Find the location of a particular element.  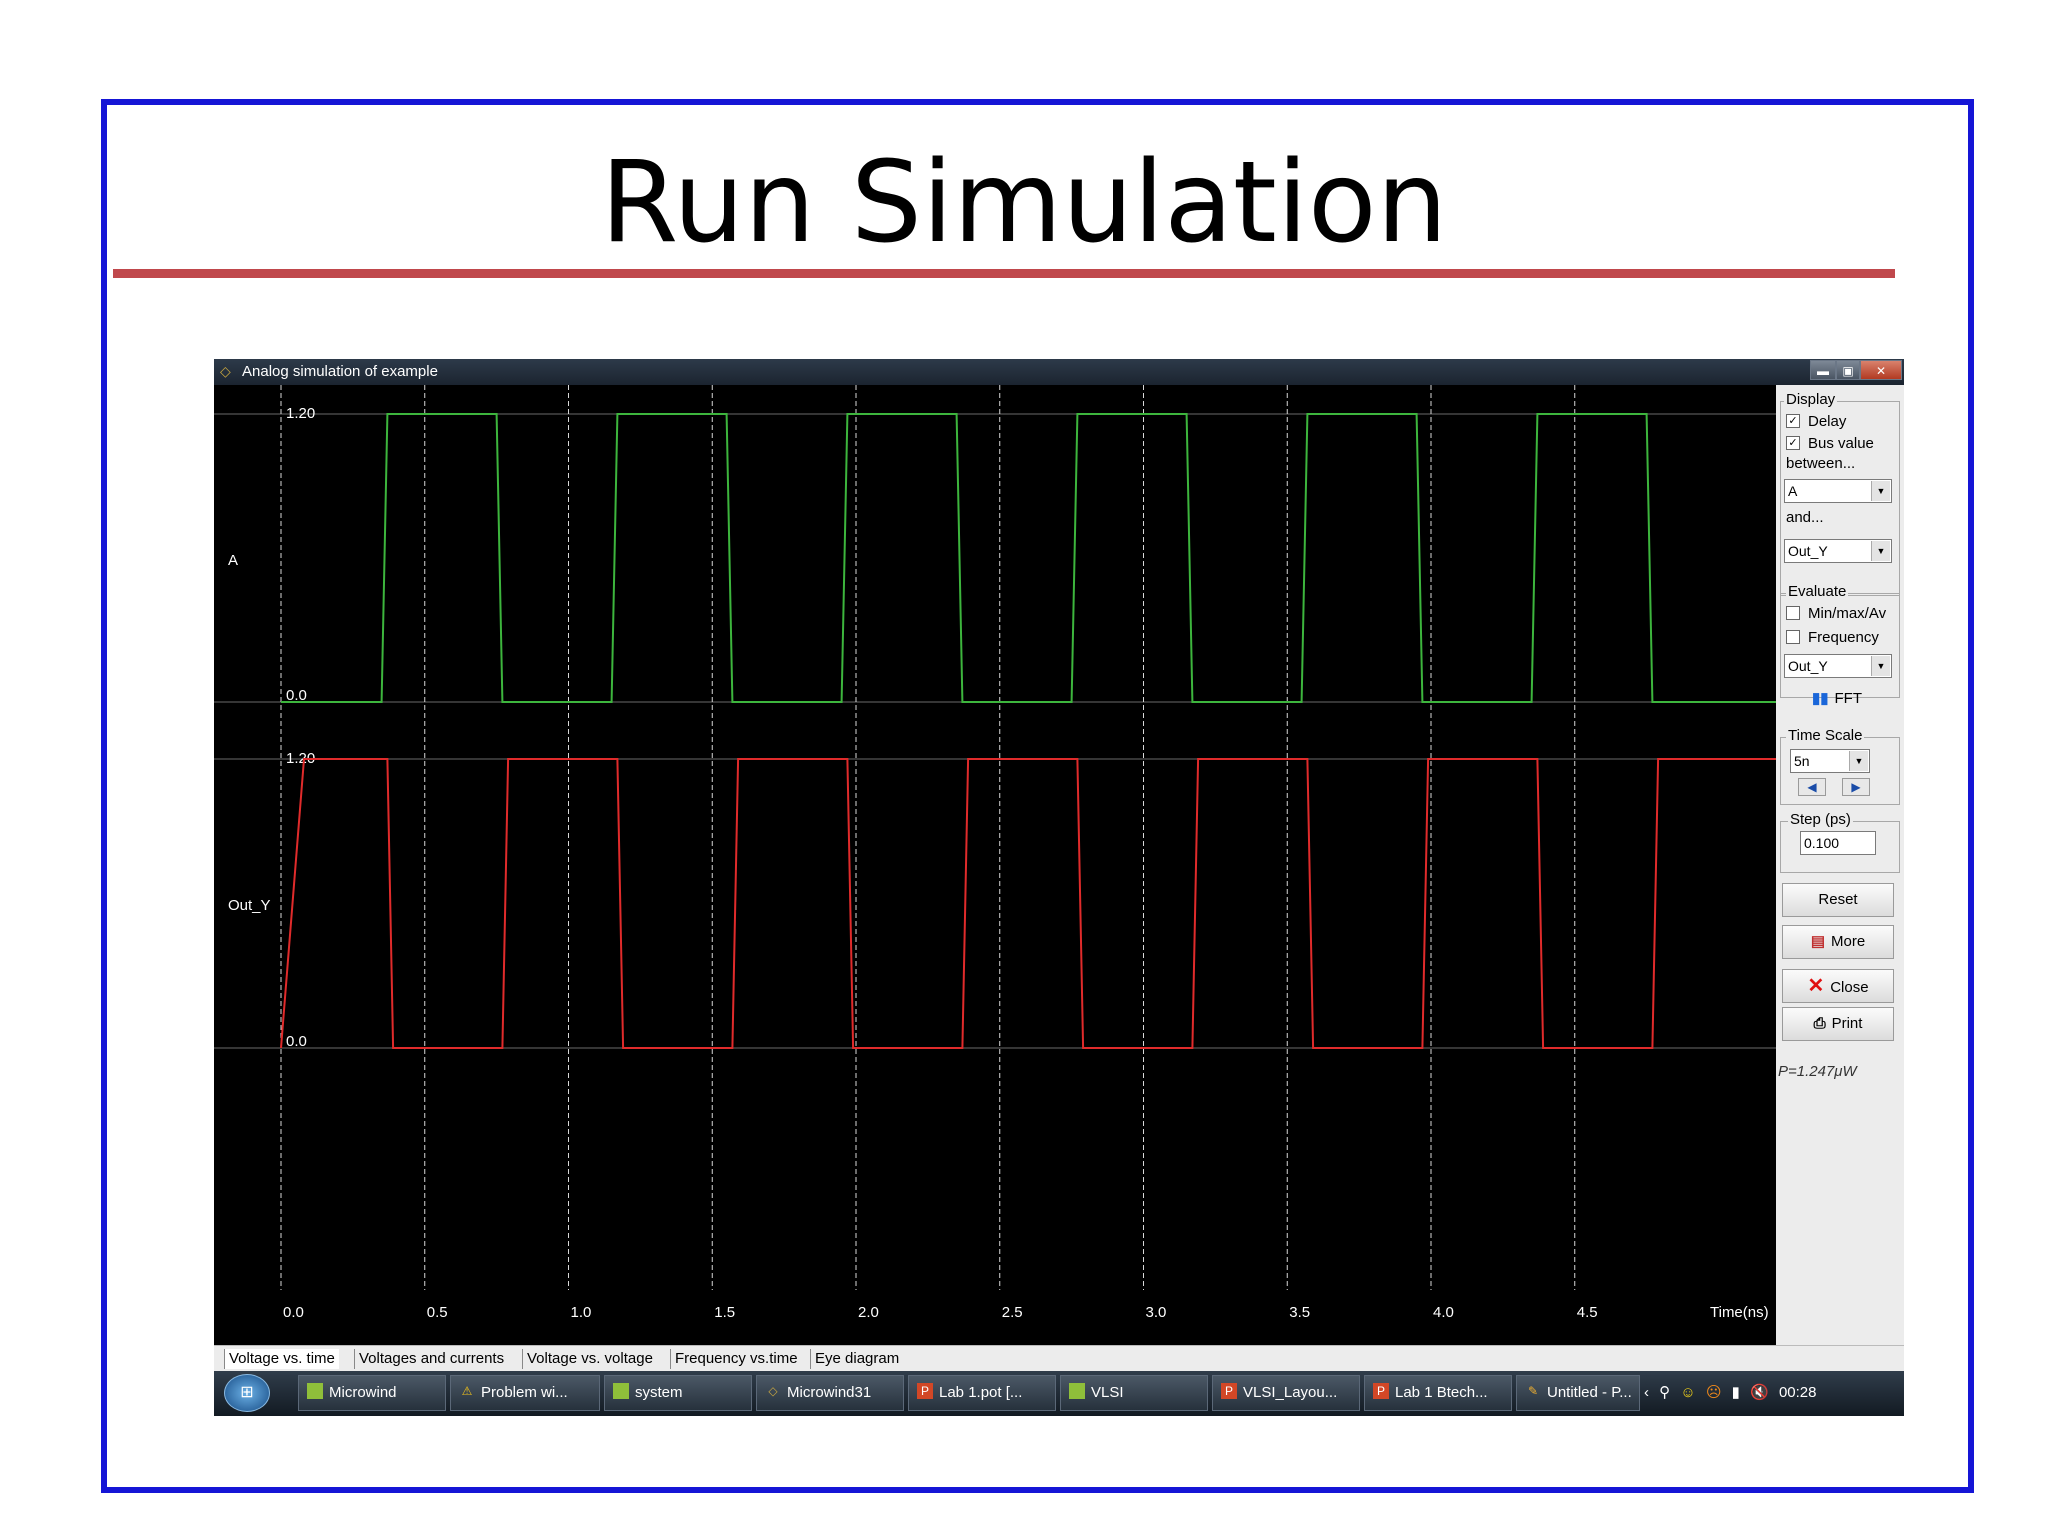

bus-value-checkbox-box: ✓ is located at coordinates (1793, 443).